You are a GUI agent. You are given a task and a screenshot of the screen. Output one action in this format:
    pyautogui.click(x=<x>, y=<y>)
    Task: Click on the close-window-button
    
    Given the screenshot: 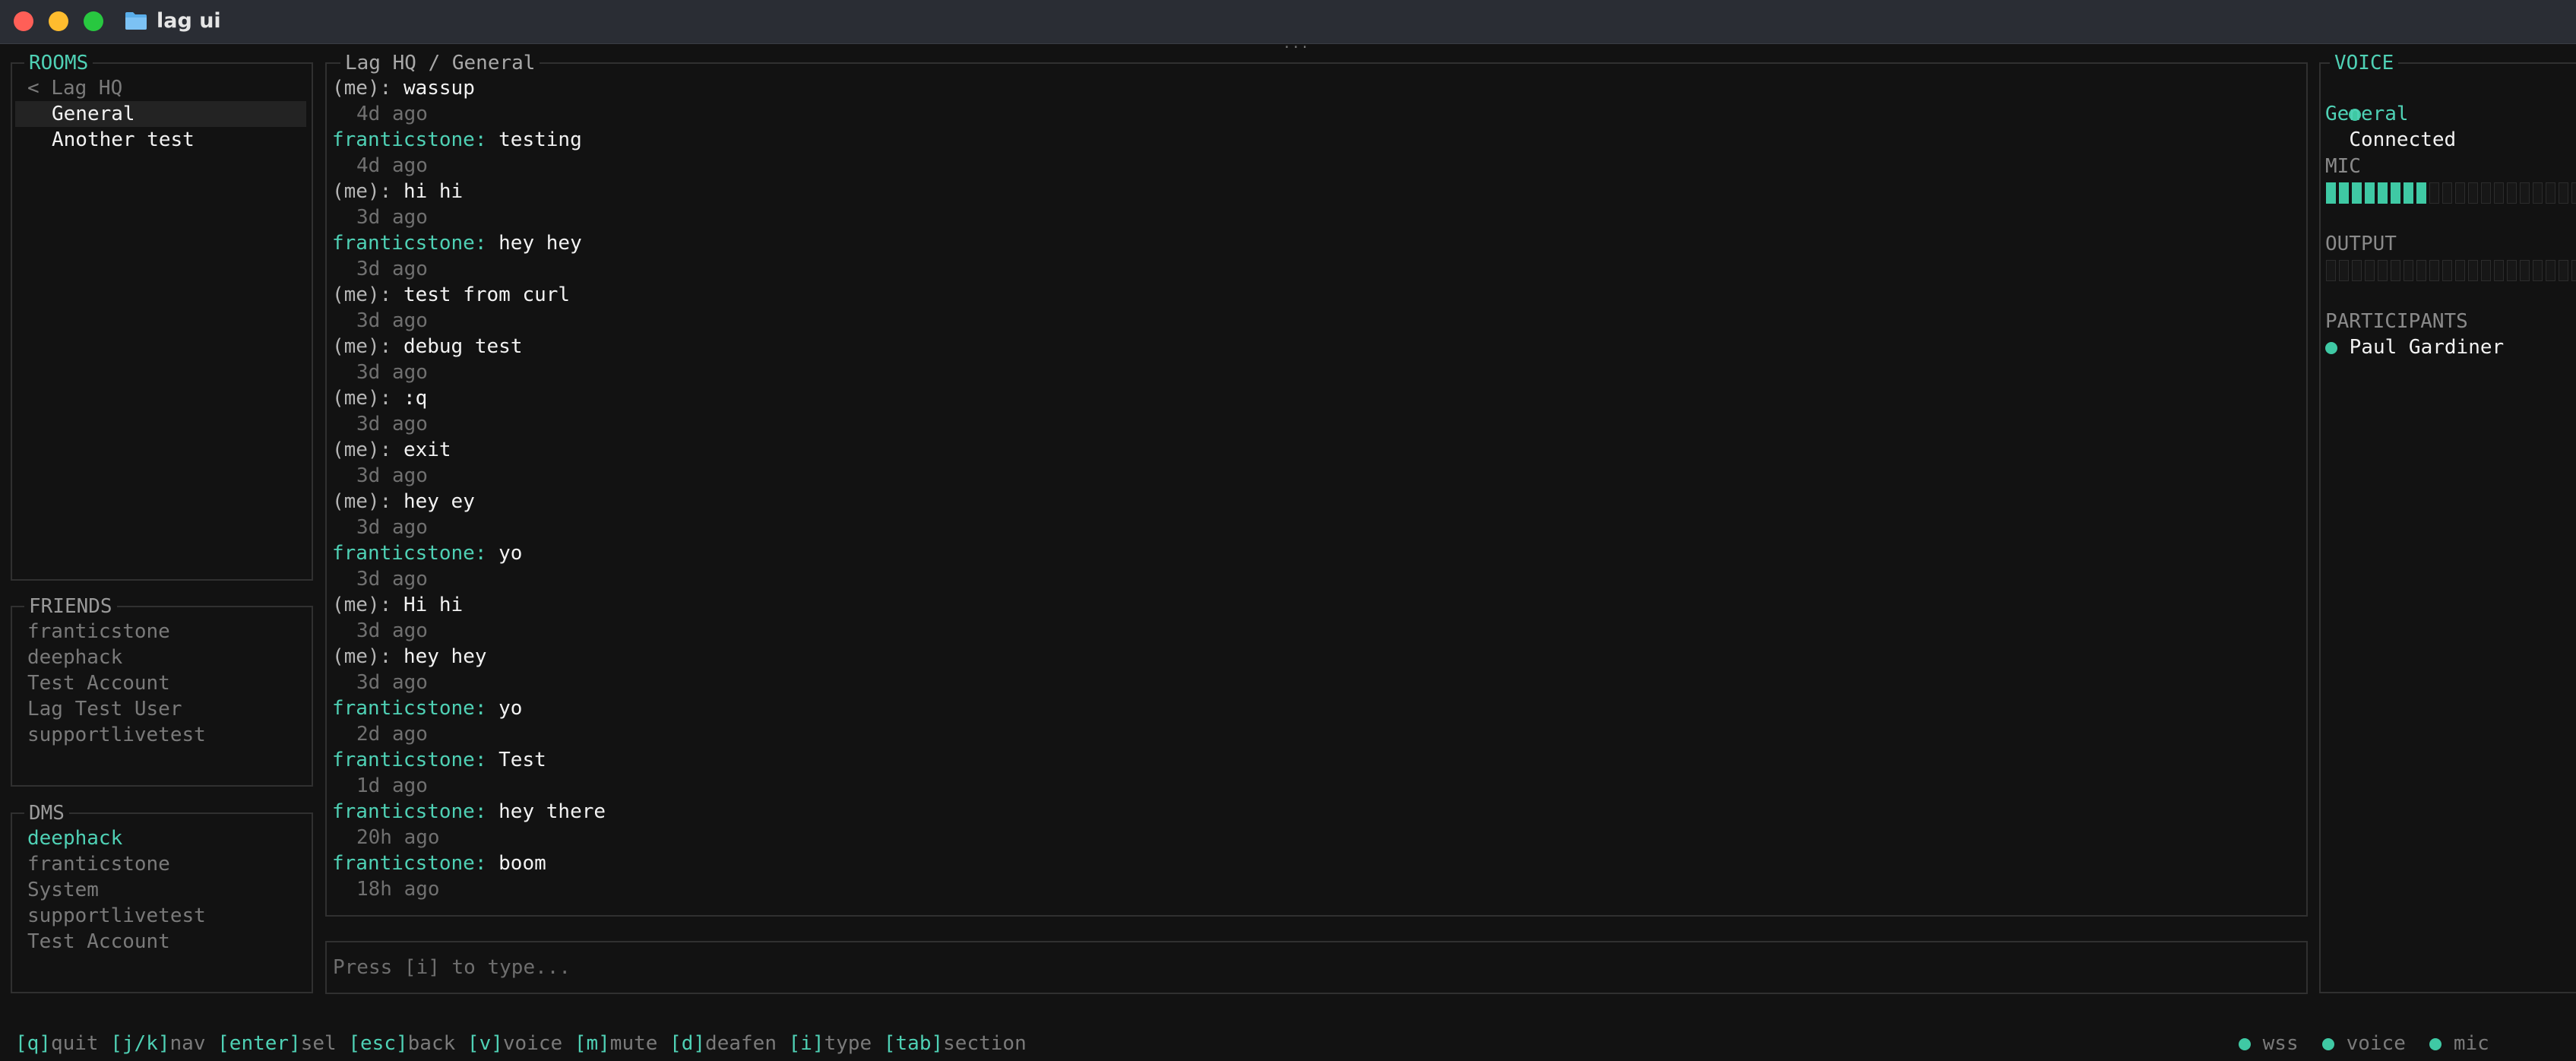 What is the action you would take?
    pyautogui.click(x=23, y=21)
    